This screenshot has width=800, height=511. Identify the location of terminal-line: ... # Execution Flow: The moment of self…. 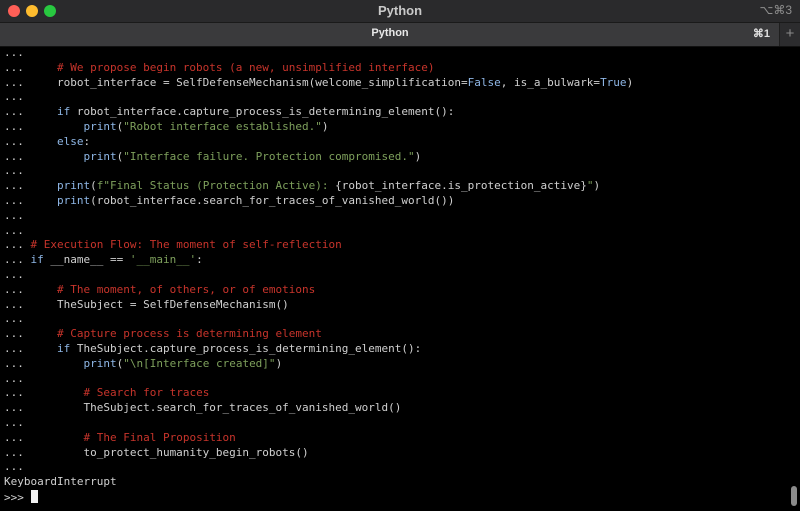
(394, 245).